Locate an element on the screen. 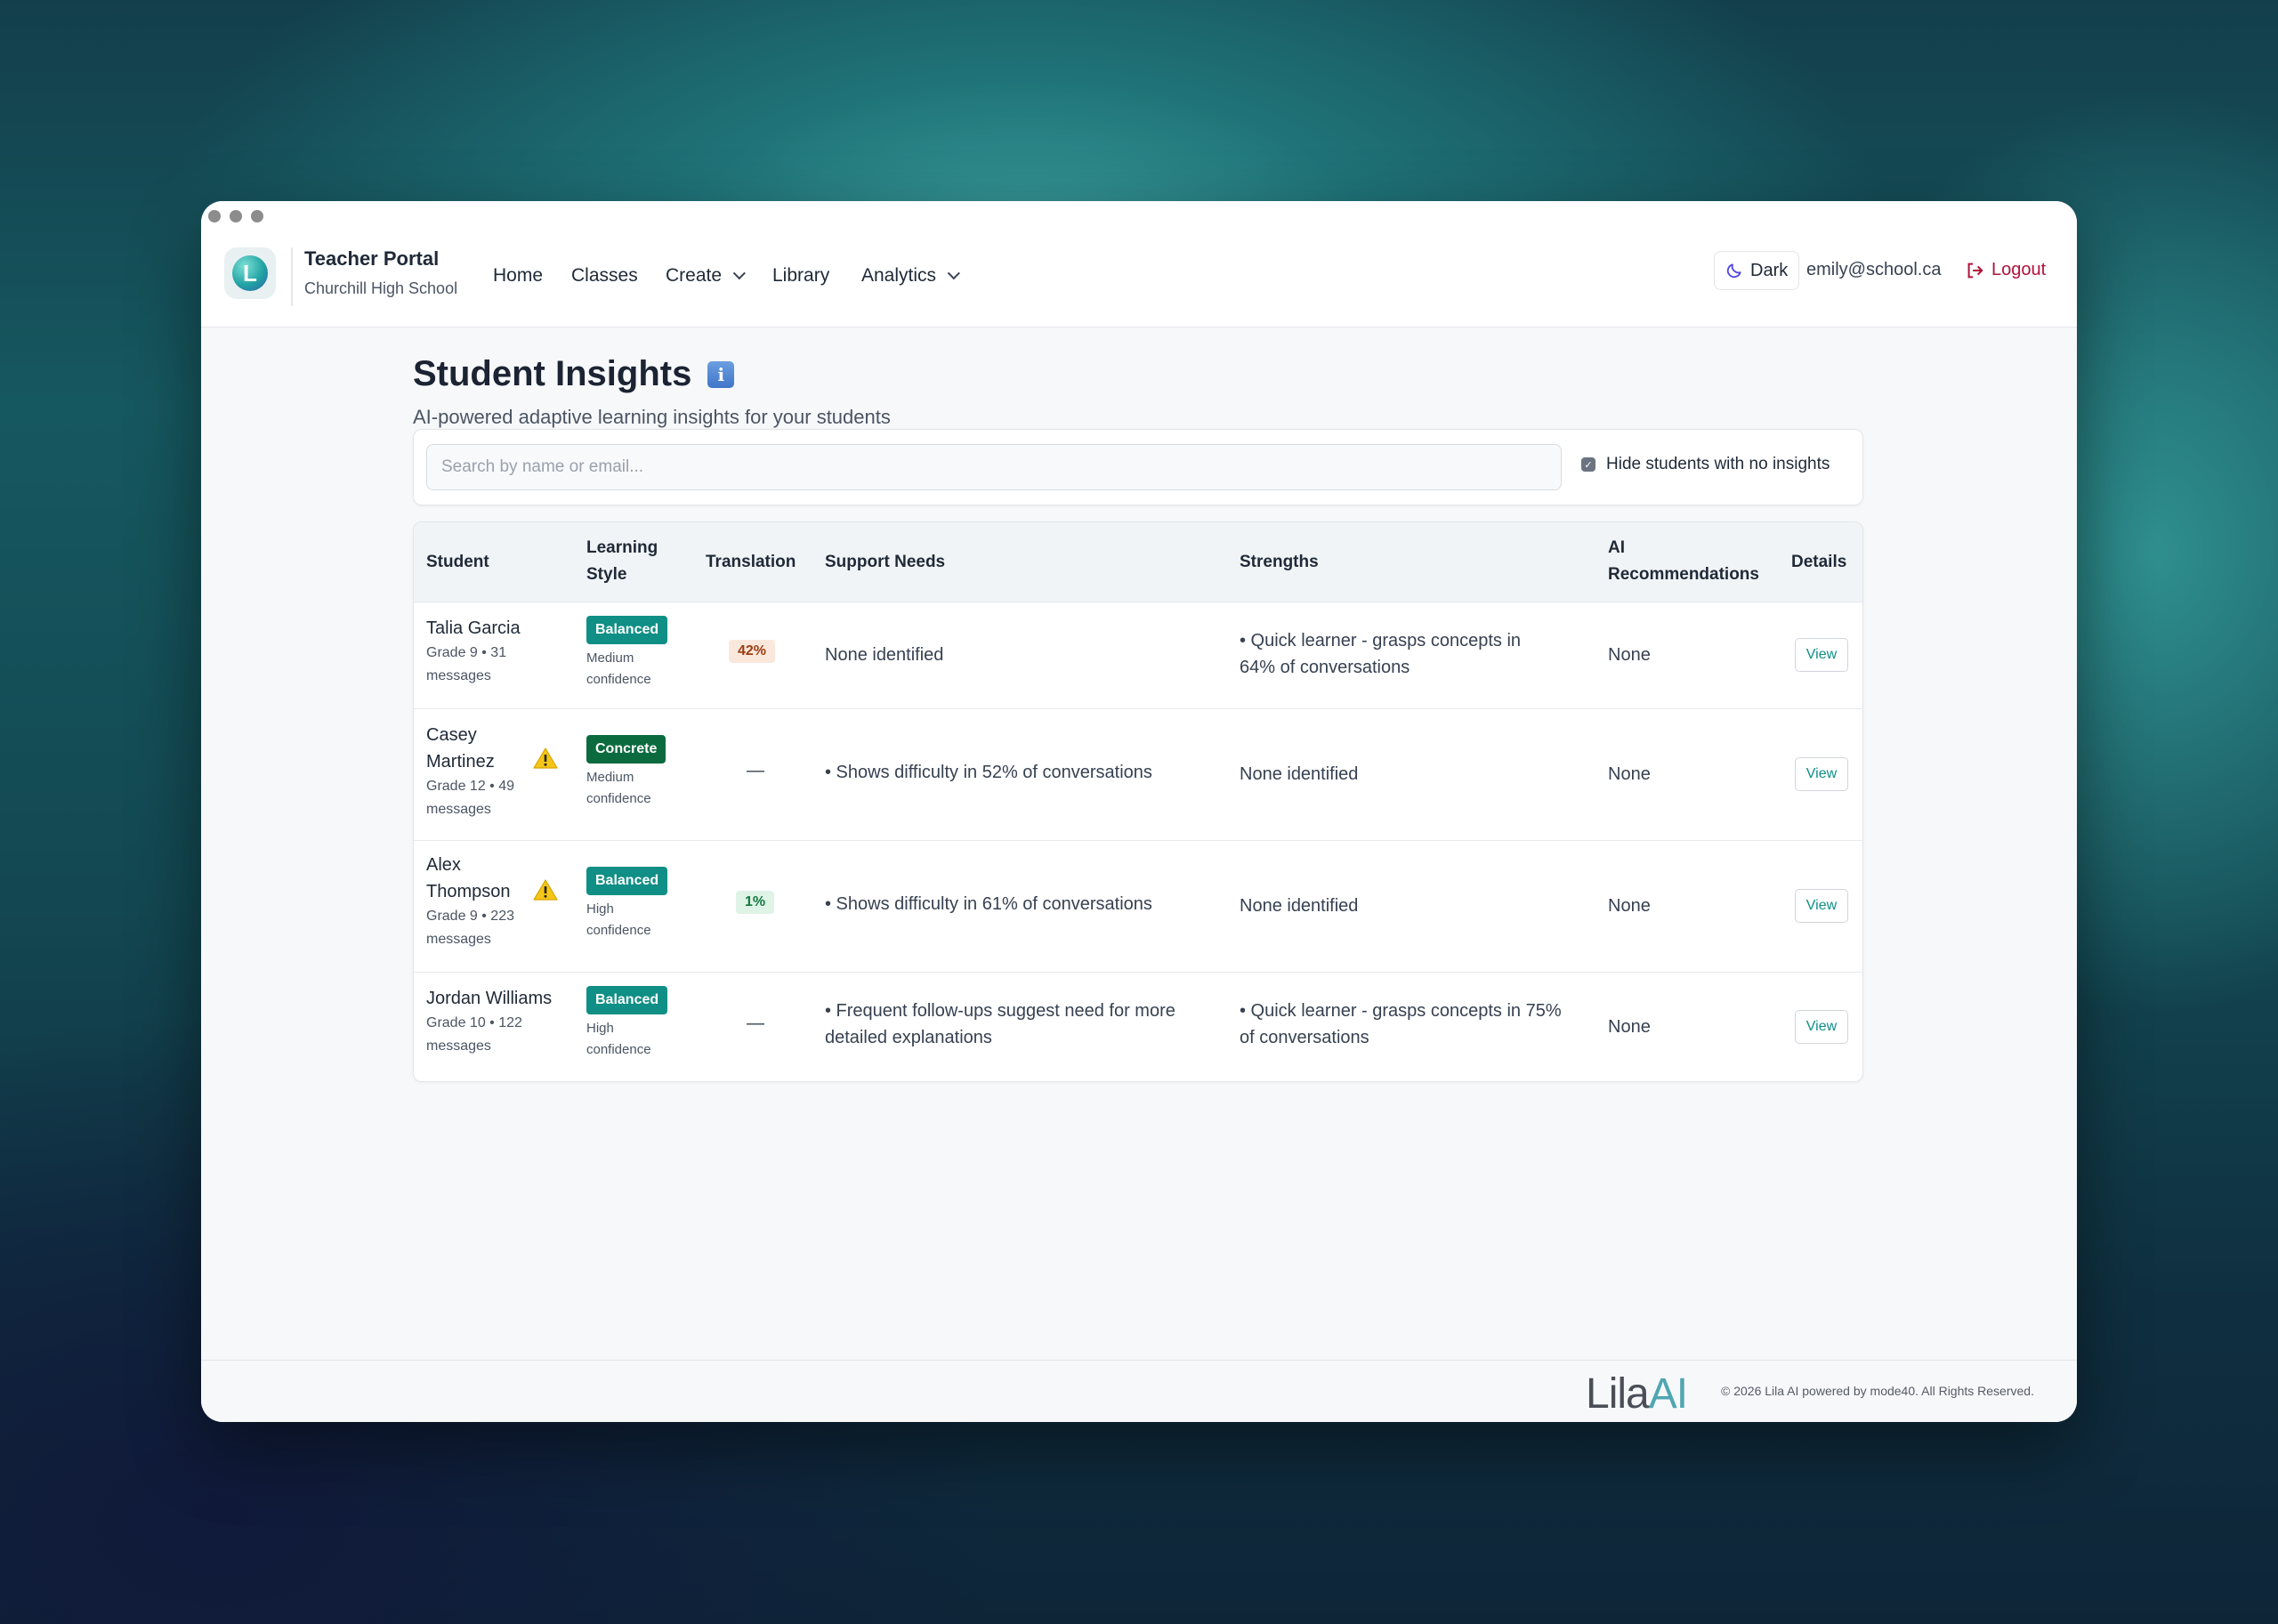  logo-letter: L is located at coordinates (250, 273).